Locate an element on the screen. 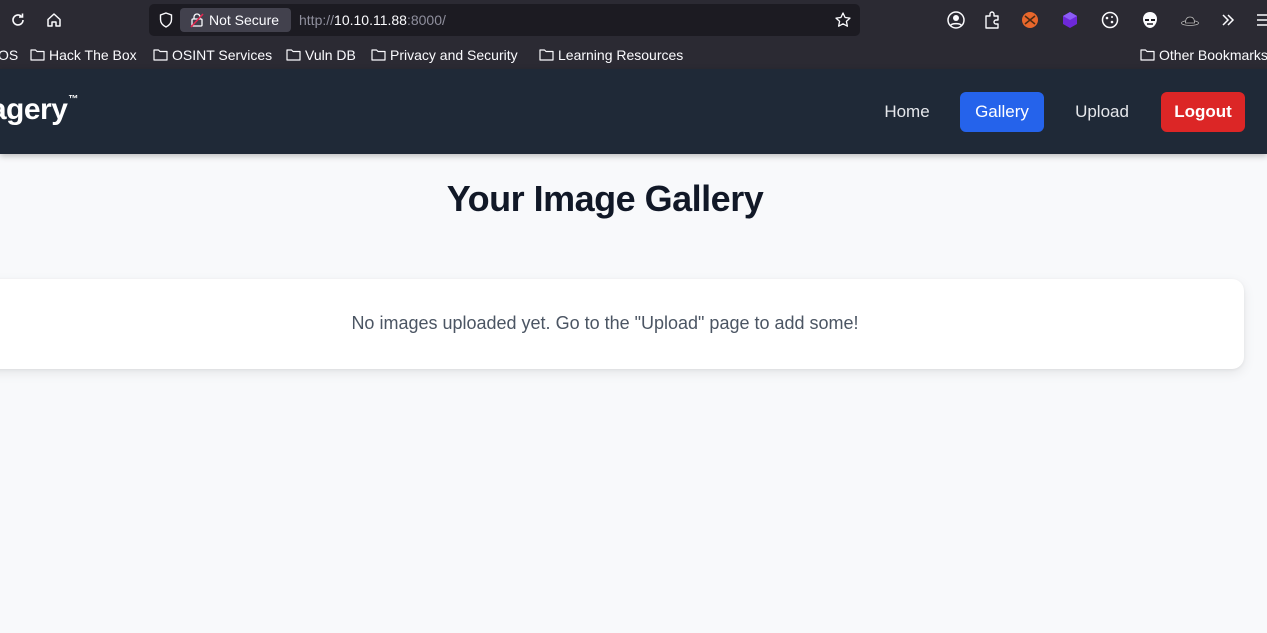 The height and width of the screenshot is (633, 1267). bookmark-star-icon is located at coordinates (843, 20).